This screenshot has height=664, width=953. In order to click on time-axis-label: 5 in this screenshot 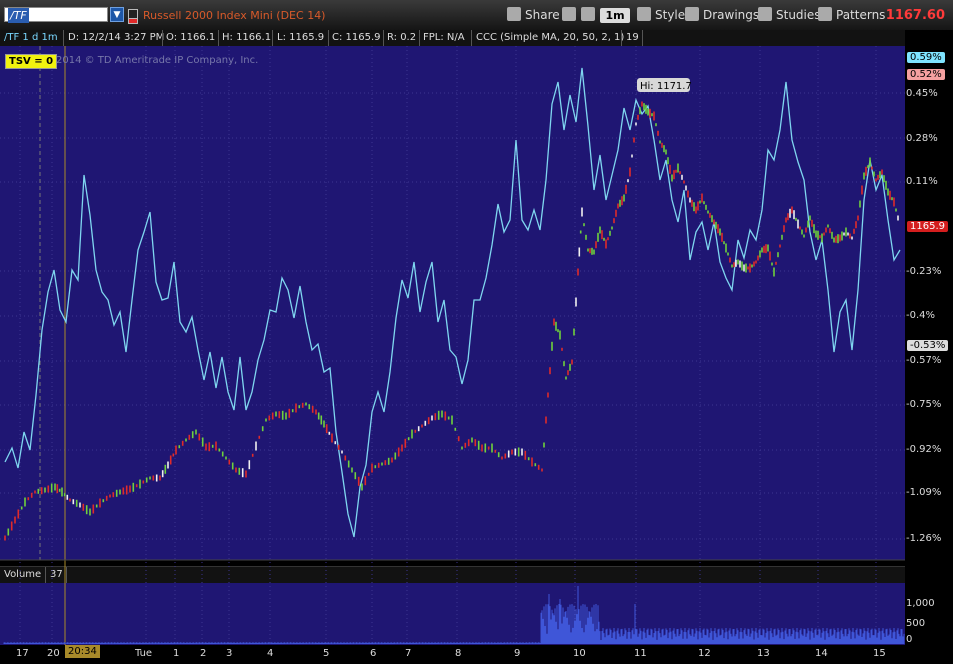, I will do `click(326, 653)`.